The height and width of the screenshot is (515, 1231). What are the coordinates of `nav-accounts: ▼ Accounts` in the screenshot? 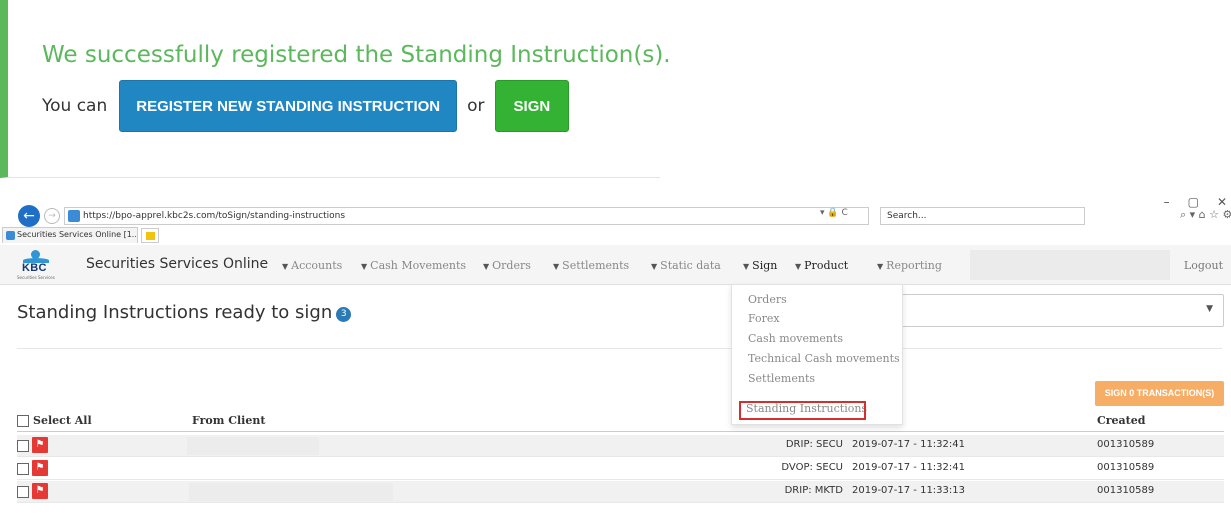 It's located at (312, 265).